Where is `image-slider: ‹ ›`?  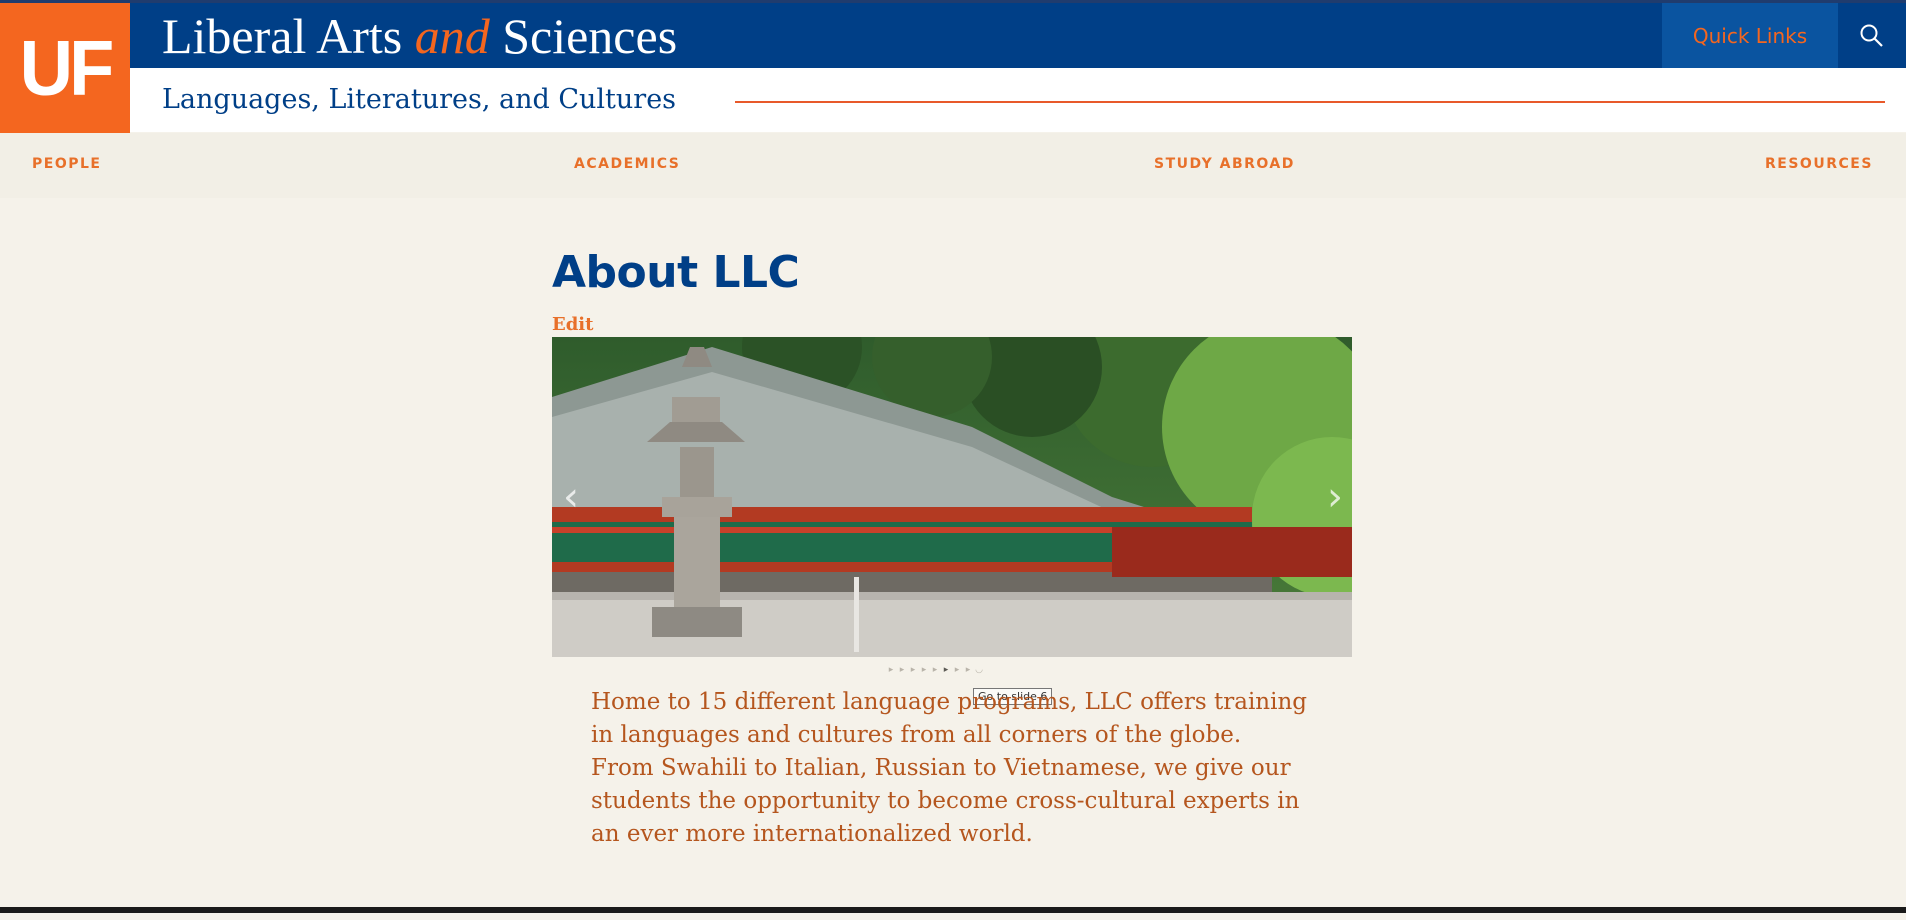 image-slider: ‹ › is located at coordinates (952, 497).